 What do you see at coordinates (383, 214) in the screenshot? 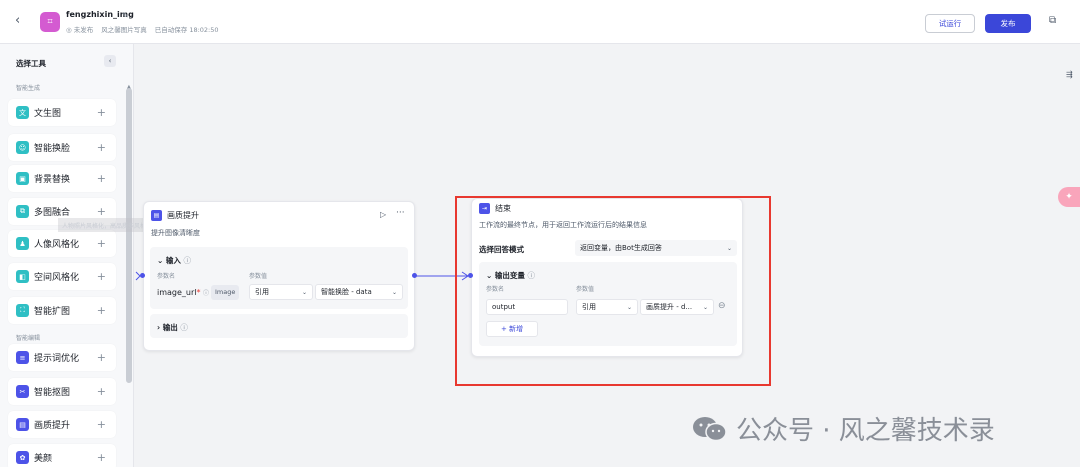
I see `run-node-icon: ▷` at bounding box center [383, 214].